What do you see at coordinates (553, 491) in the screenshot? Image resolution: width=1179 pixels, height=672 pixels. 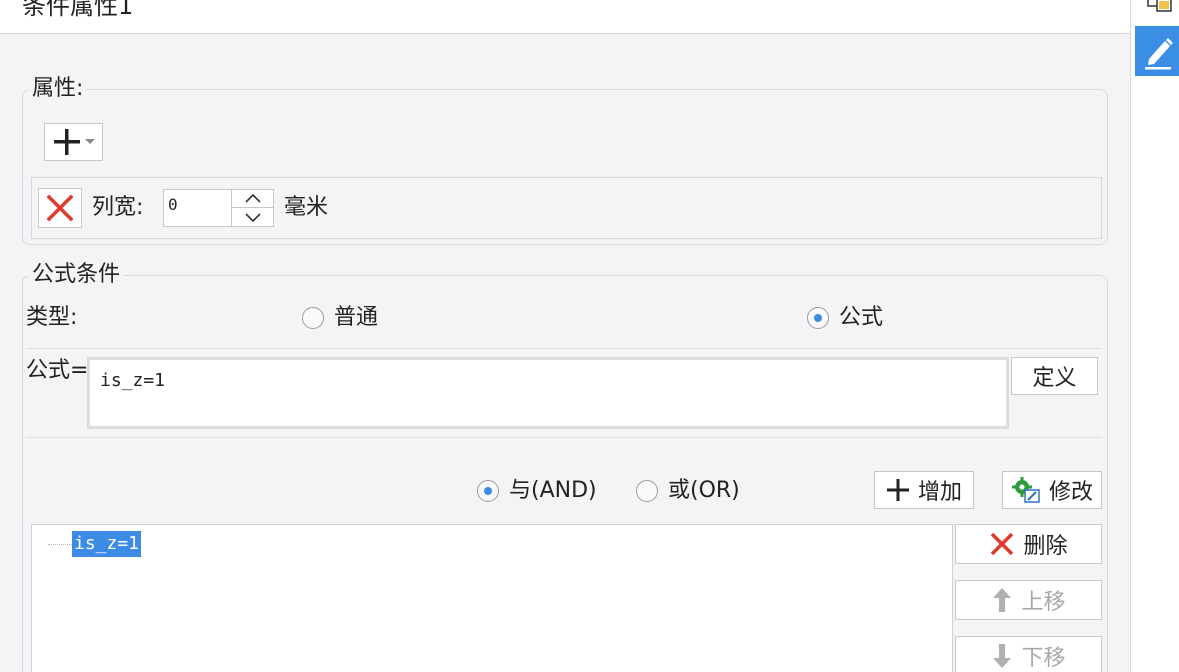 I see `logic-and-label: 与(AND)` at bounding box center [553, 491].